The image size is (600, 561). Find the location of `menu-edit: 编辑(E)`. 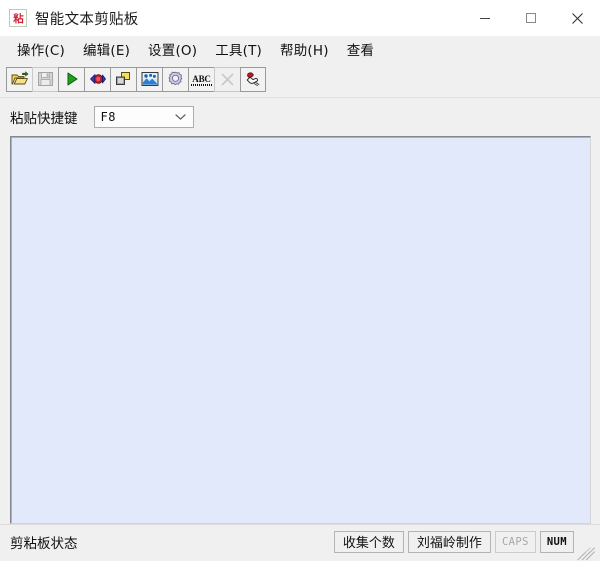

menu-edit: 编辑(E) is located at coordinates (106, 49).